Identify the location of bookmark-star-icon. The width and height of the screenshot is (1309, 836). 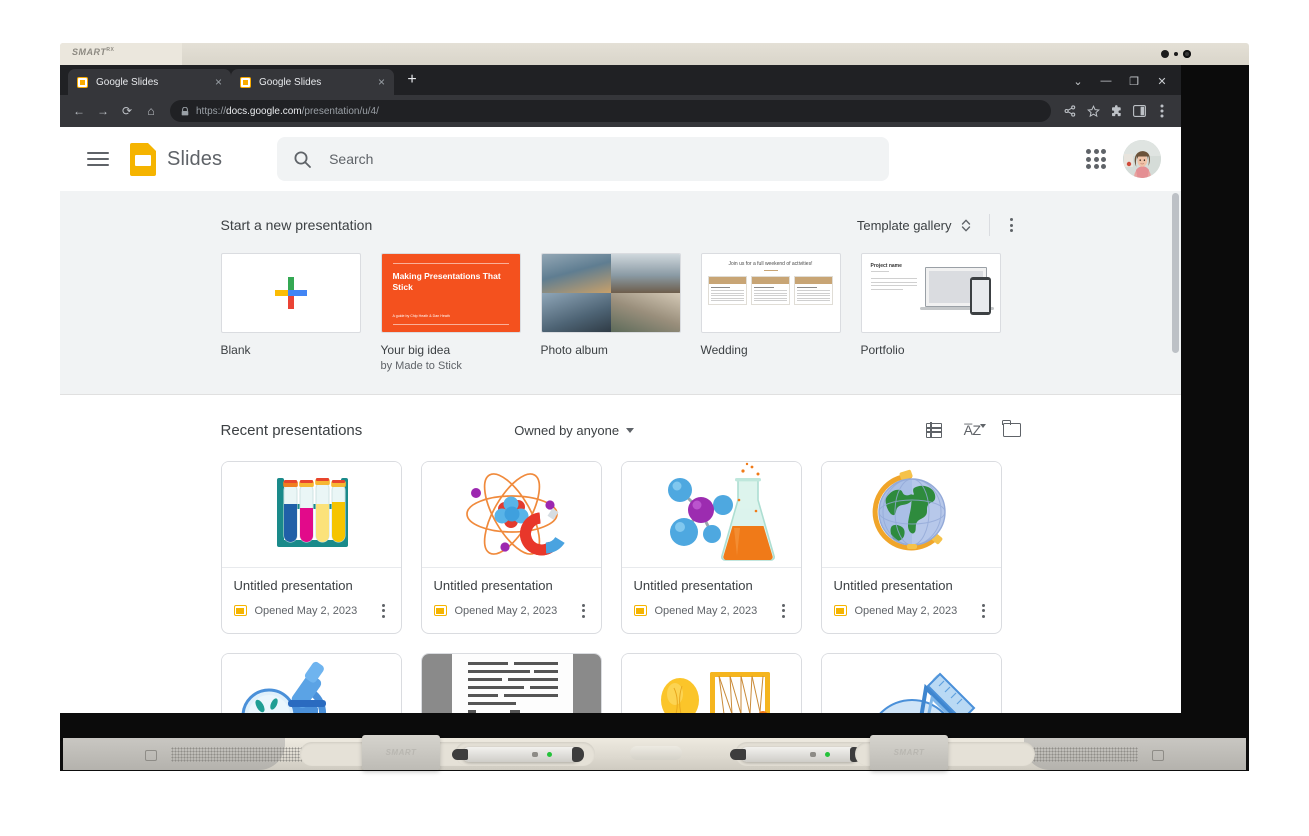
(1093, 111).